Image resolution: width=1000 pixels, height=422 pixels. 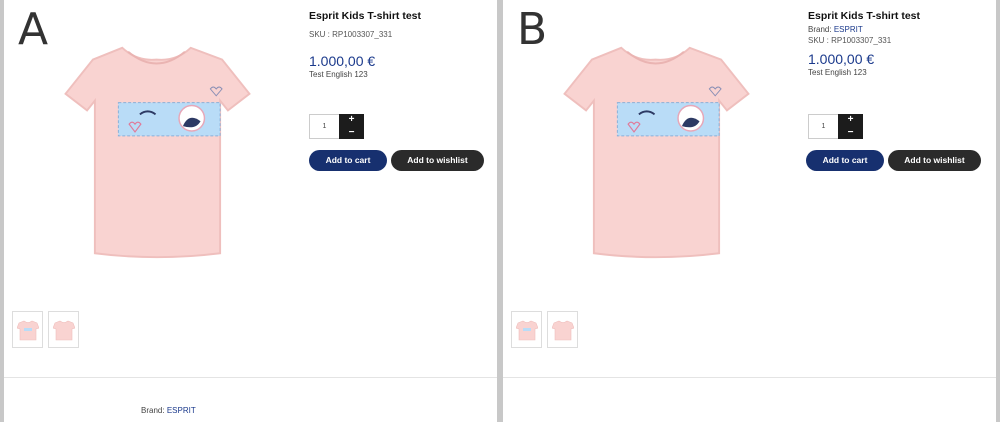 I want to click on right-border, so click(x=998, y=211).